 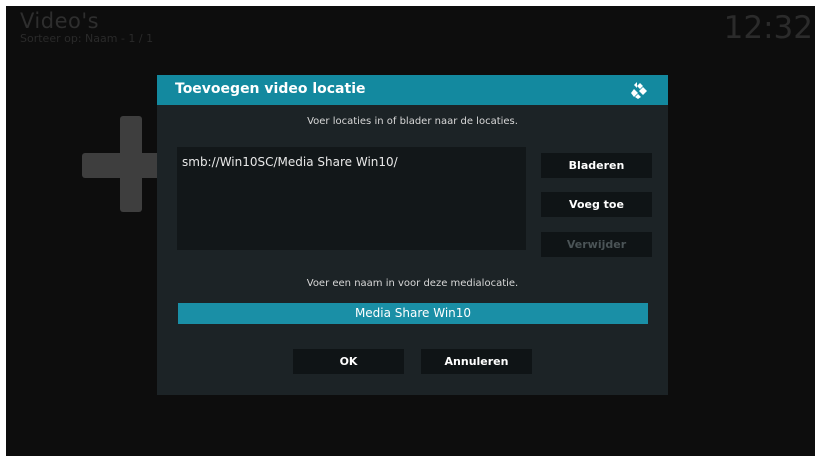 What do you see at coordinates (60, 21) in the screenshot?
I see `background-title: Video's` at bounding box center [60, 21].